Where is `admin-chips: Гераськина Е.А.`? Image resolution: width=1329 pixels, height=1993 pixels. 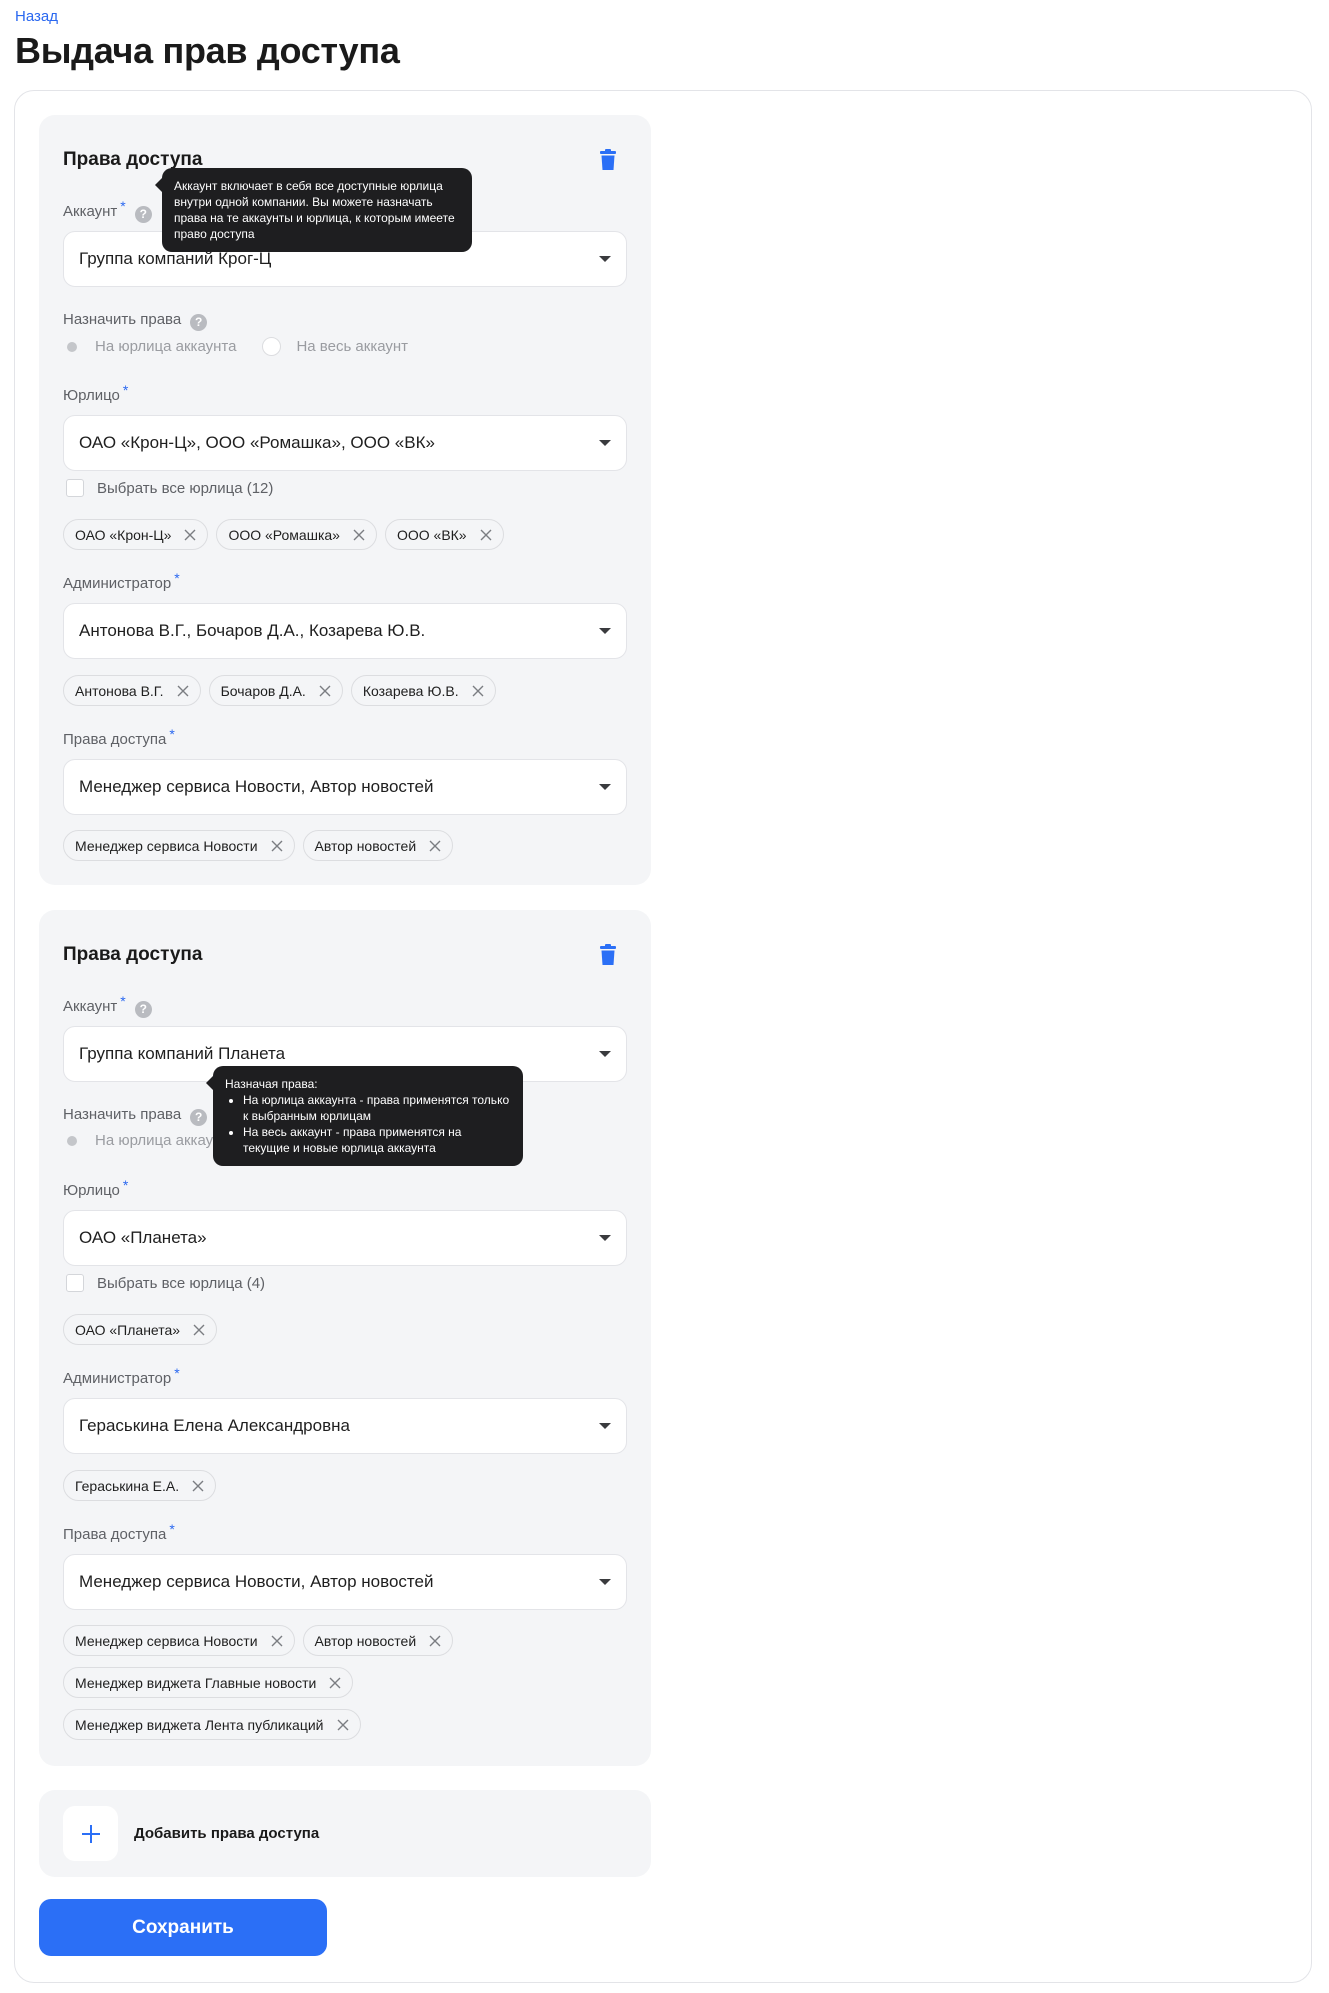 admin-chips: Гераськина Е.А. is located at coordinates (140, 1485).